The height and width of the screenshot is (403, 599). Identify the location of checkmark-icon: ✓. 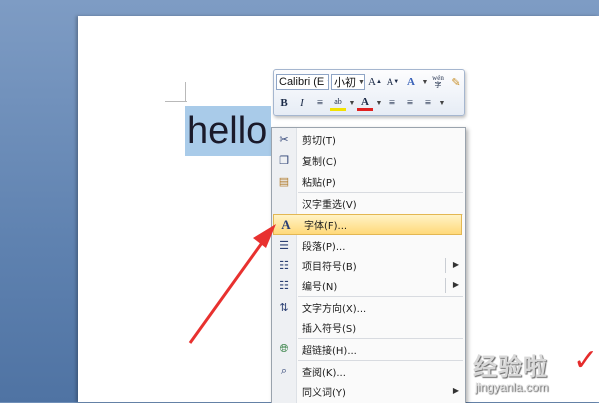
(586, 360).